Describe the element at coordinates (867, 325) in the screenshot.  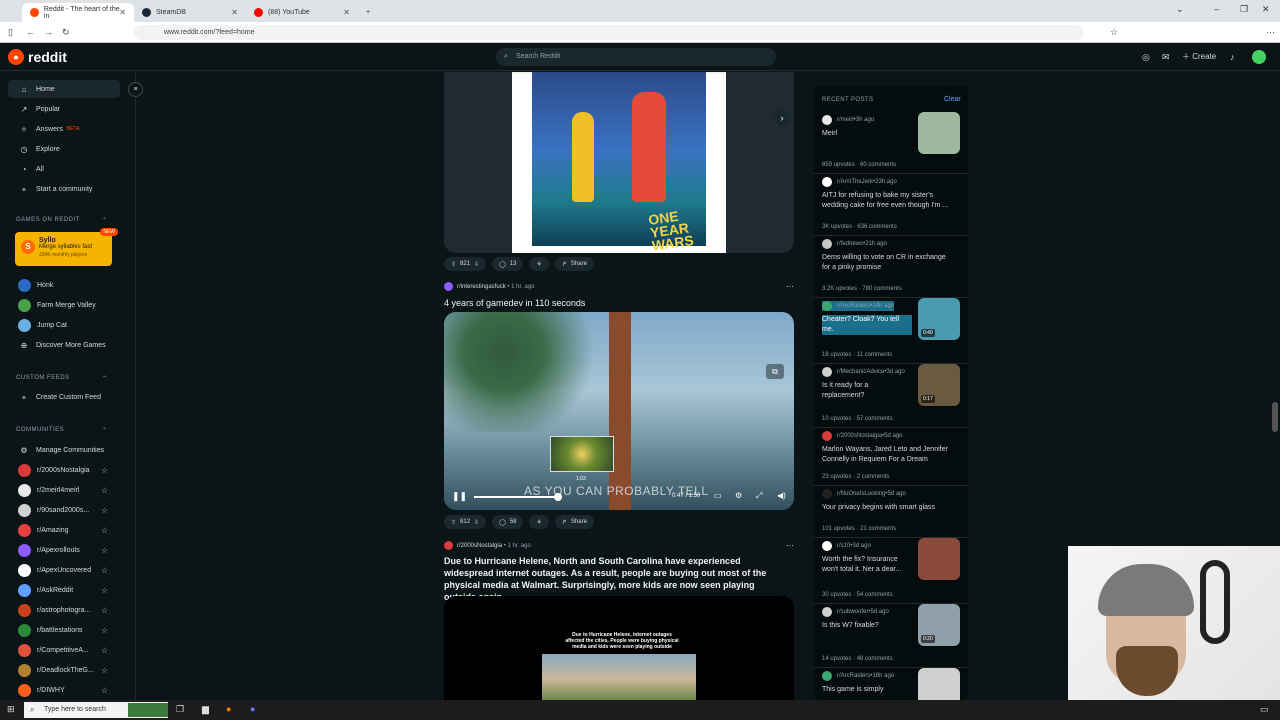
I see `recent-post-title: Cheater? Cloak? You tell me.` at that location.